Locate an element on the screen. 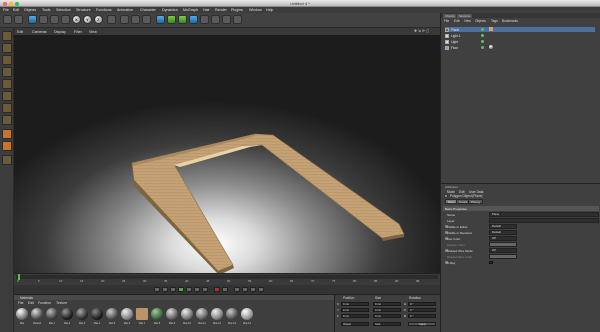 The height and width of the screenshot is (332, 600). position-x-field: 0 cm is located at coordinates (355, 304).